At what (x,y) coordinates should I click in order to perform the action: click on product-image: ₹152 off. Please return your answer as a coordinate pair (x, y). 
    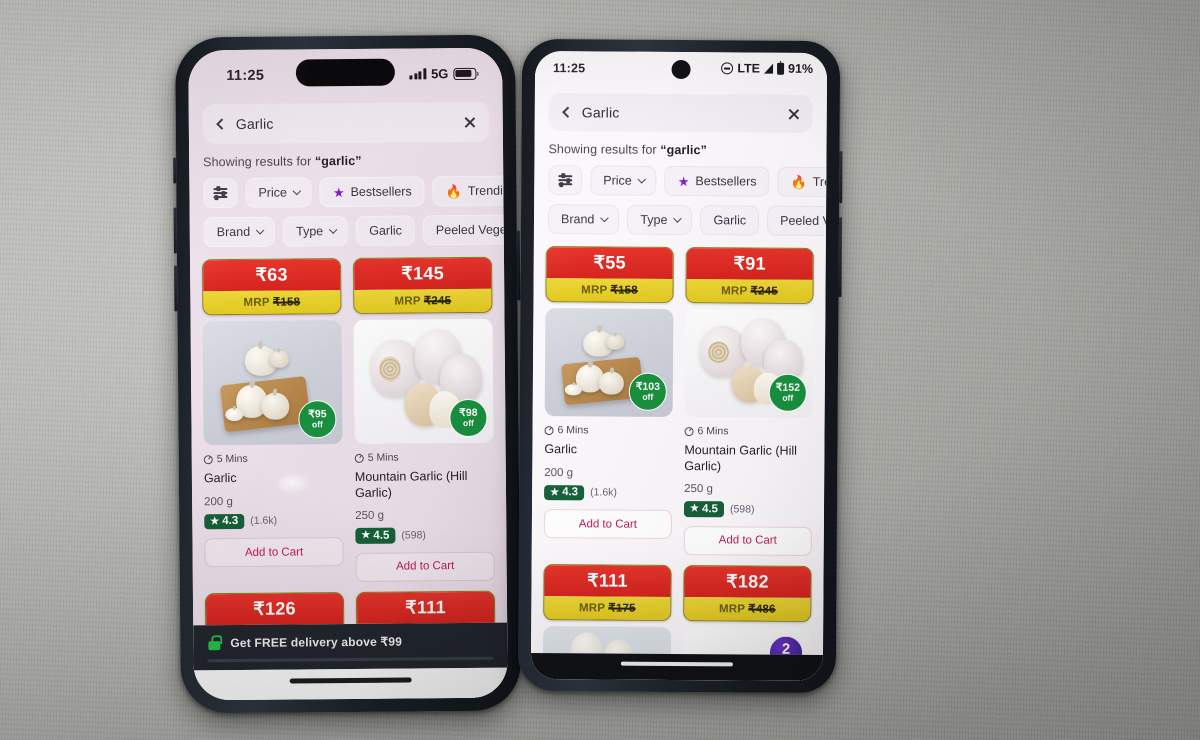
    Looking at the image, I should click on (749, 363).